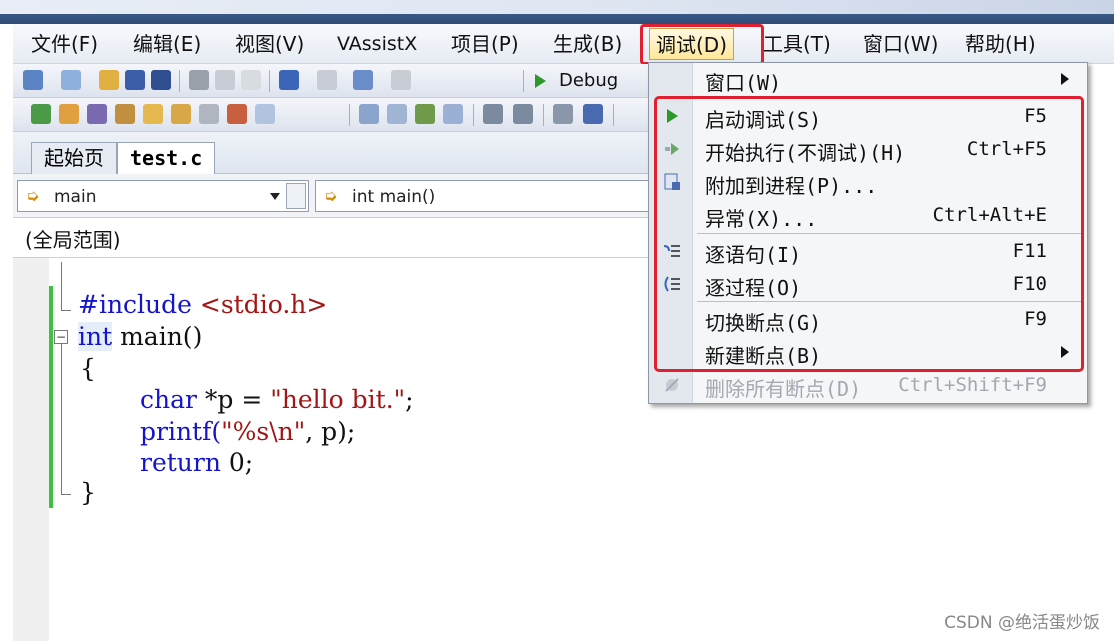 The height and width of the screenshot is (641, 1114). I want to click on copy-icon, so click(225, 80).